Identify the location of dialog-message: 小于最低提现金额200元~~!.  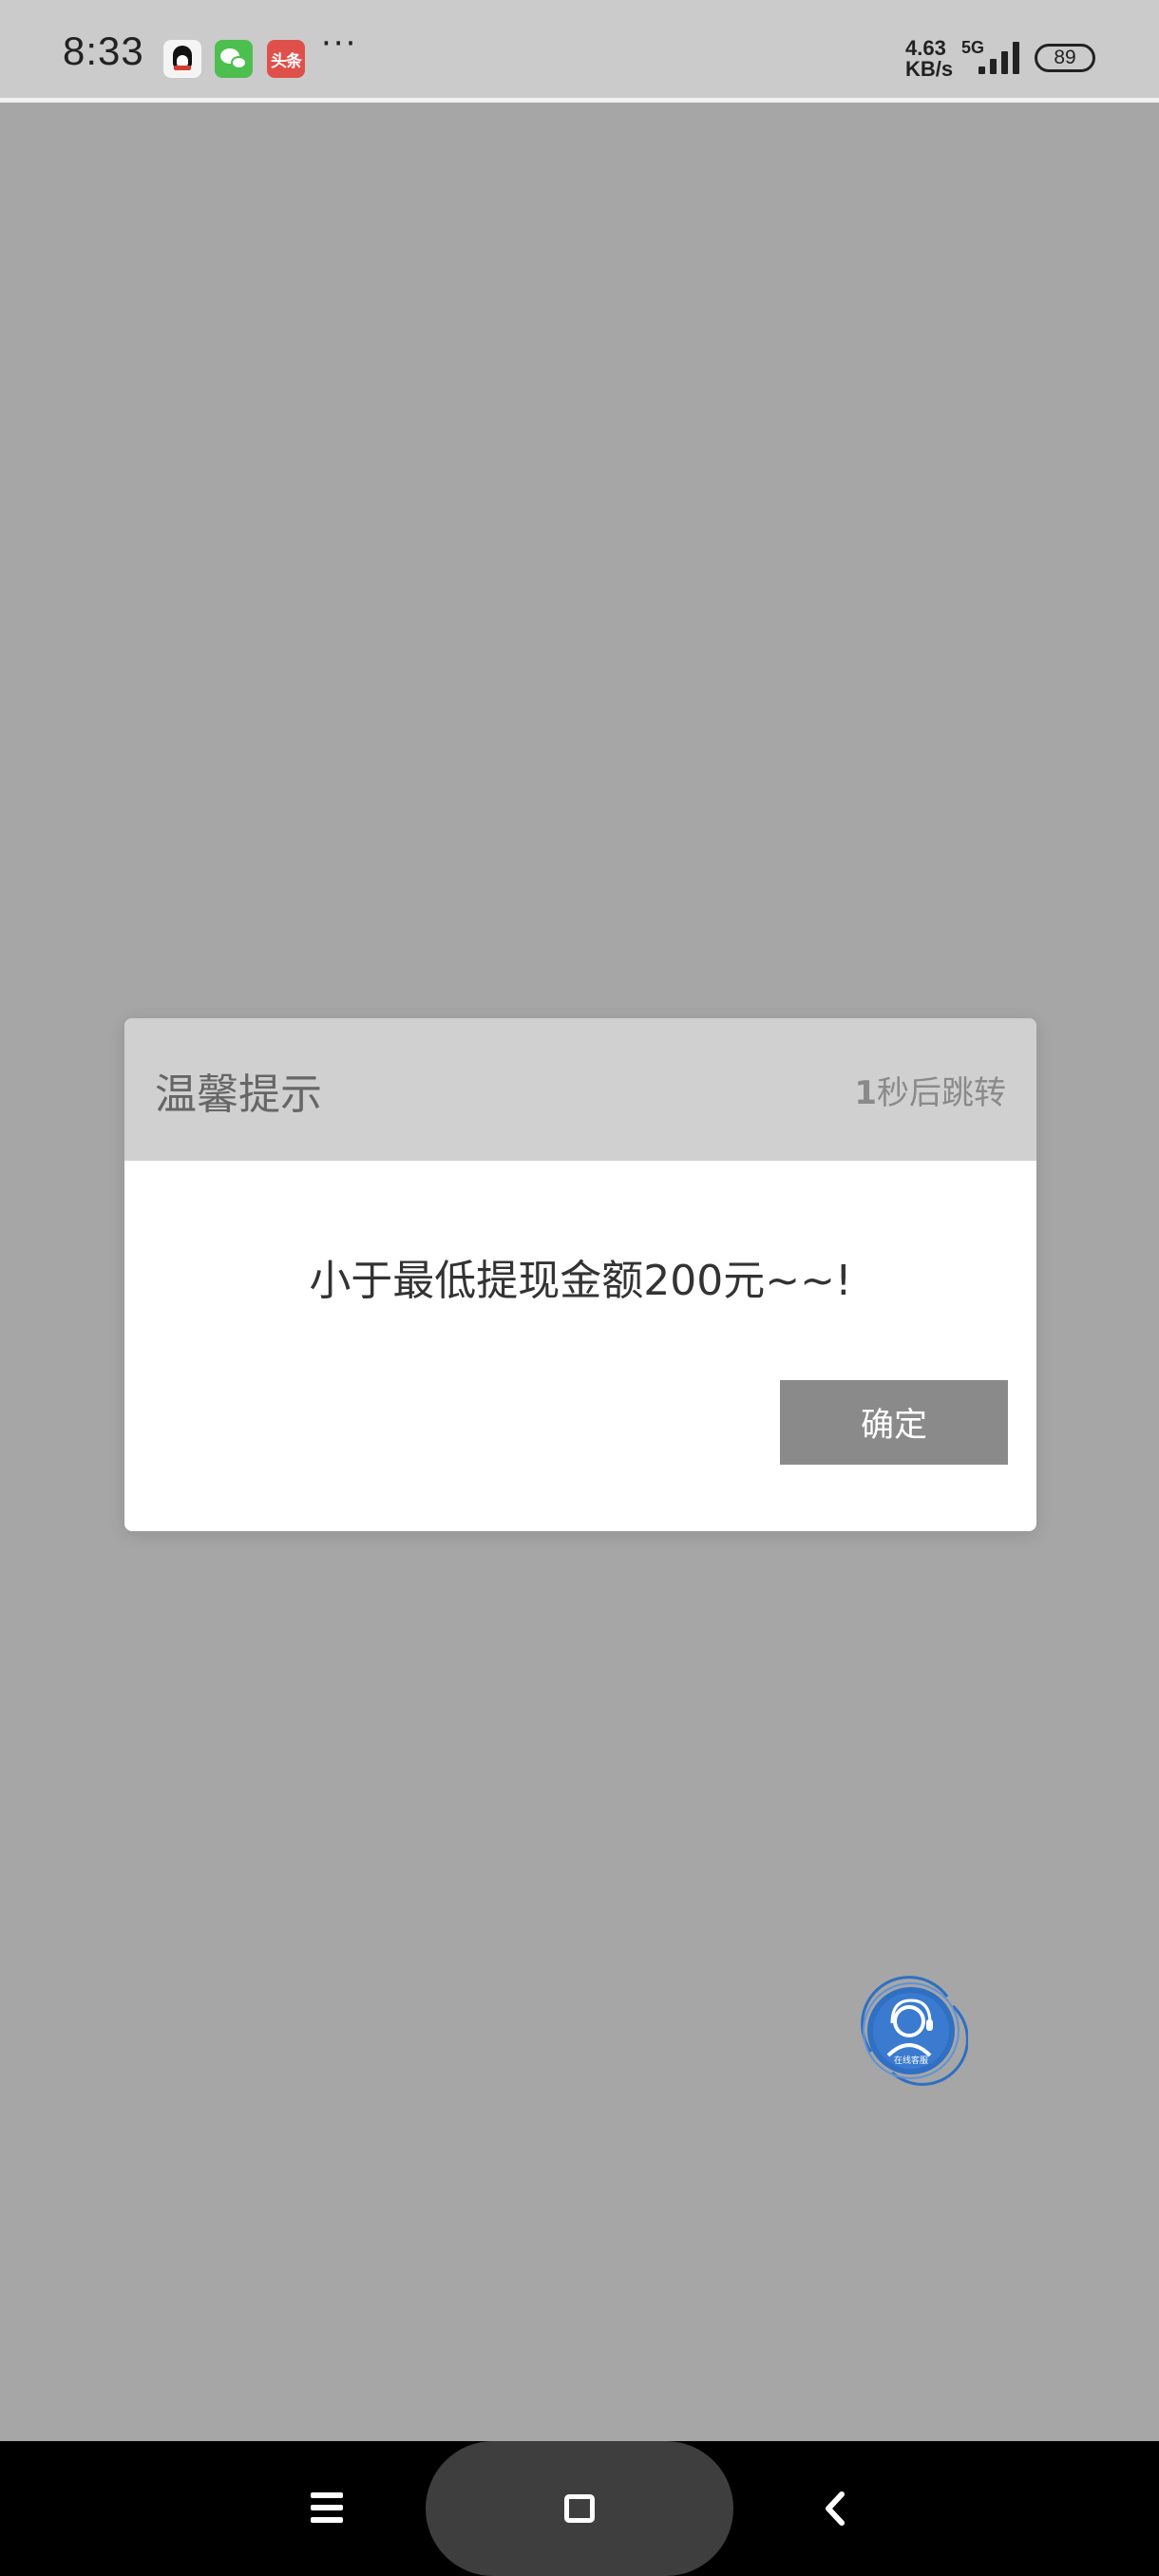
(580, 1281).